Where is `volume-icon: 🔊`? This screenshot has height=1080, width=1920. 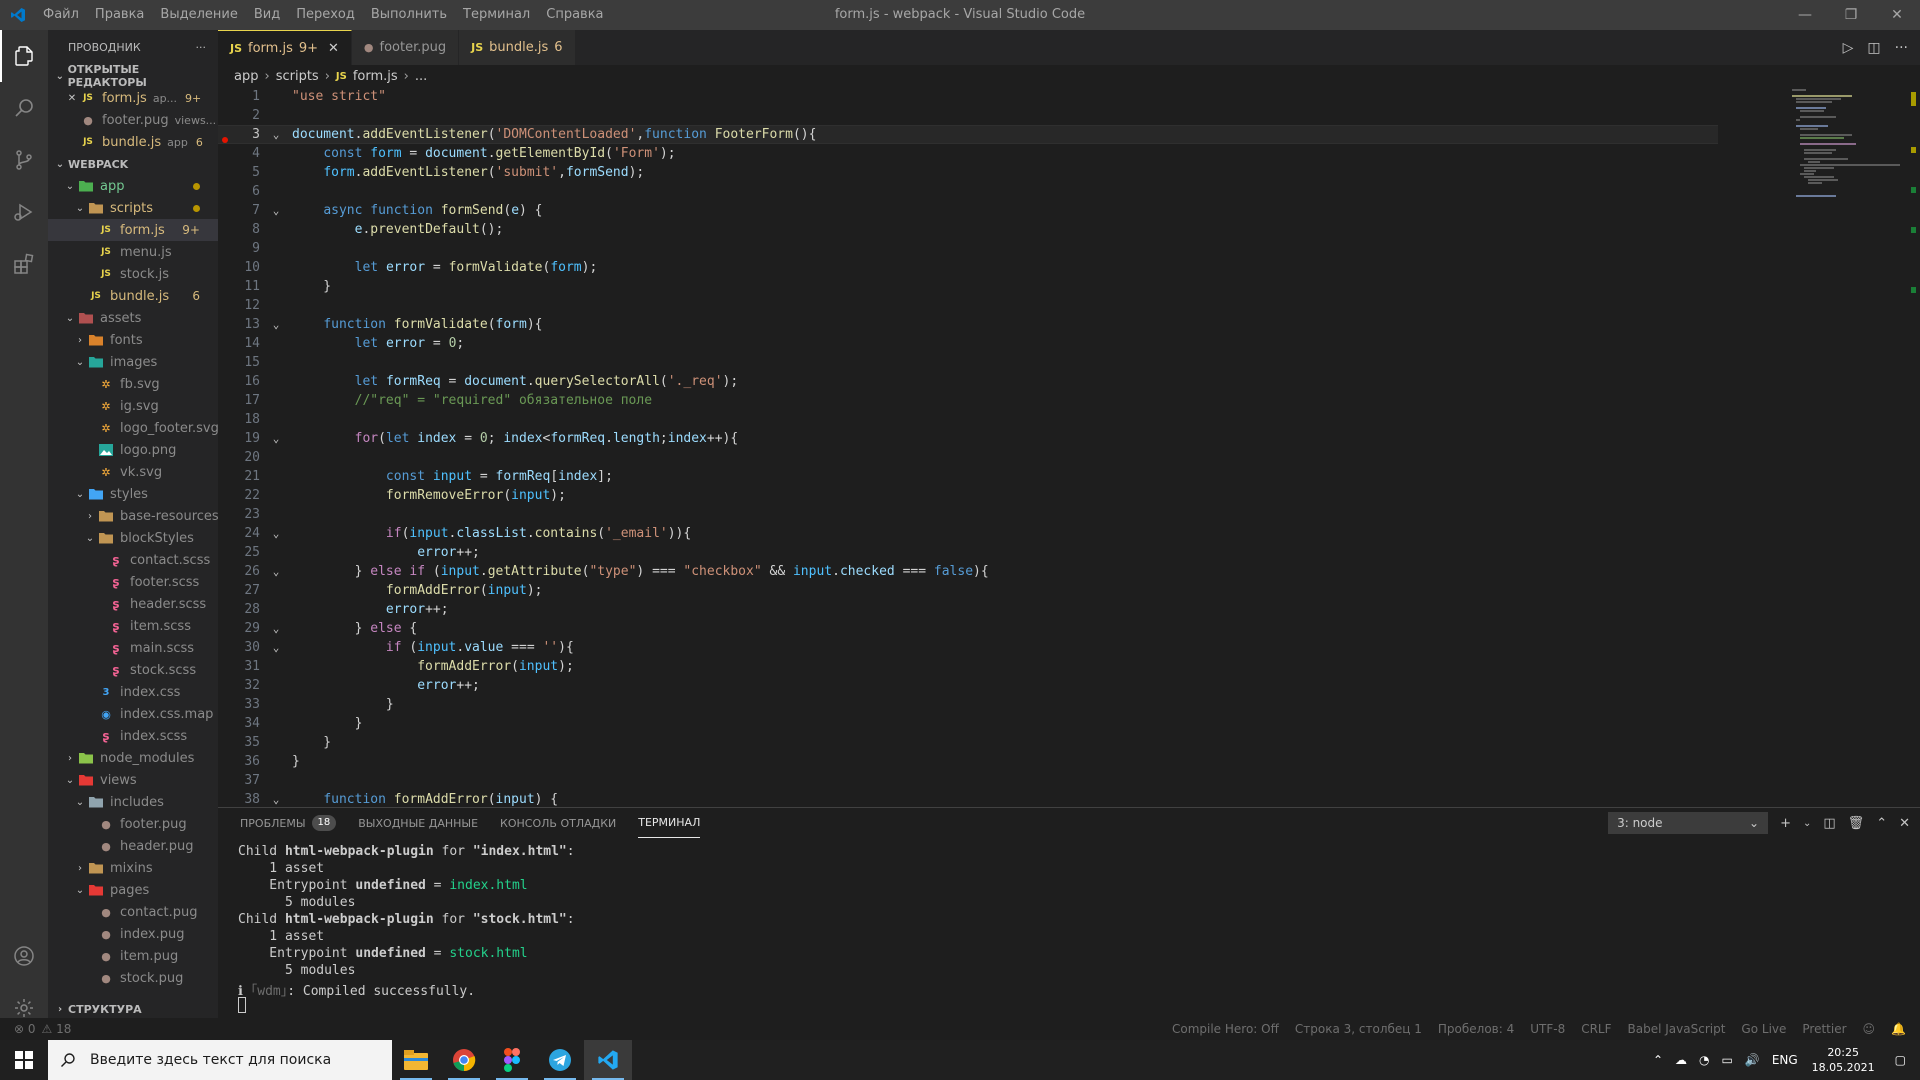 volume-icon: 🔊 is located at coordinates (1752, 1060).